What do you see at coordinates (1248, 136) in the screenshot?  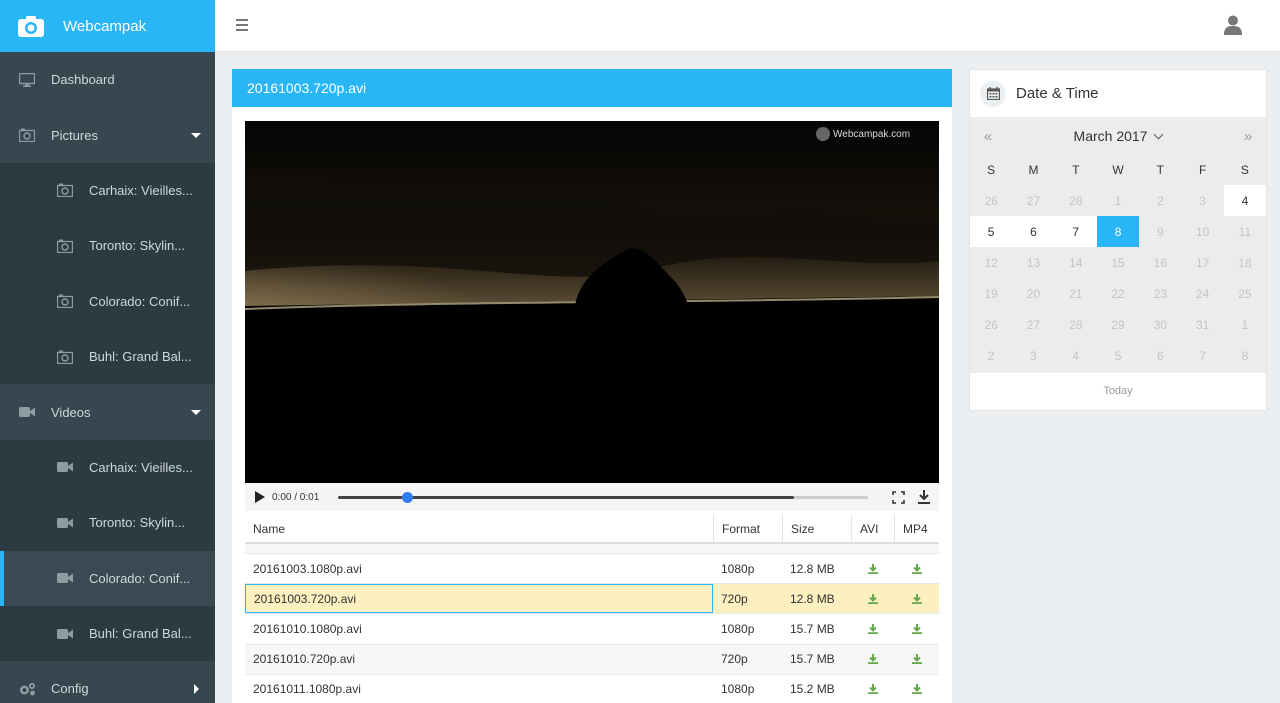 I see `next-month-button: »` at bounding box center [1248, 136].